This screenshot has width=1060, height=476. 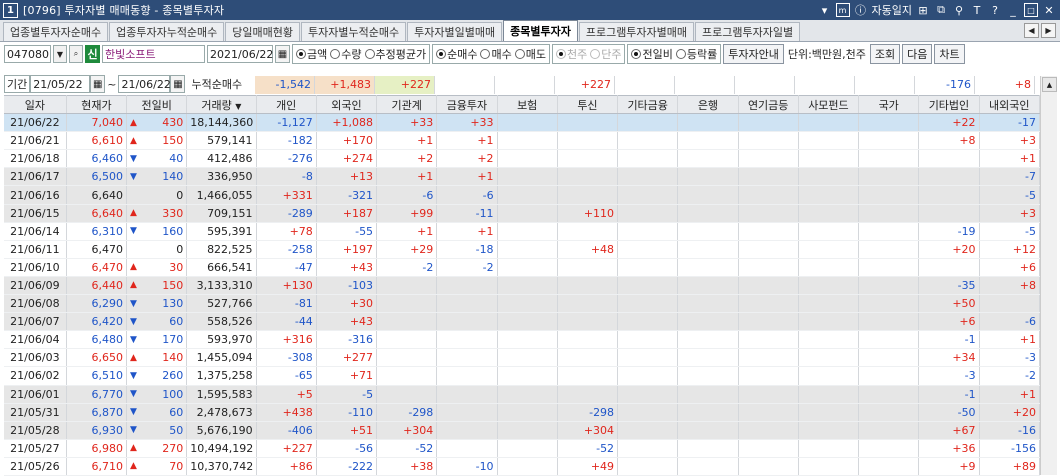 I want to click on tab-right-icon: ▶, so click(x=1048, y=30).